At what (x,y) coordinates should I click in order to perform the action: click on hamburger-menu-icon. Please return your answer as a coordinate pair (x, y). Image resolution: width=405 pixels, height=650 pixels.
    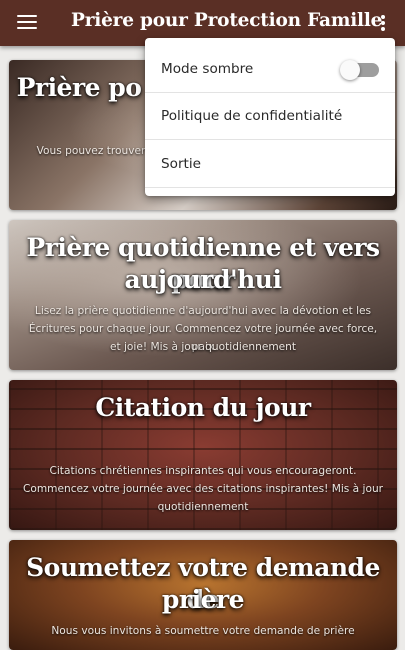
    Looking at the image, I should click on (27, 22).